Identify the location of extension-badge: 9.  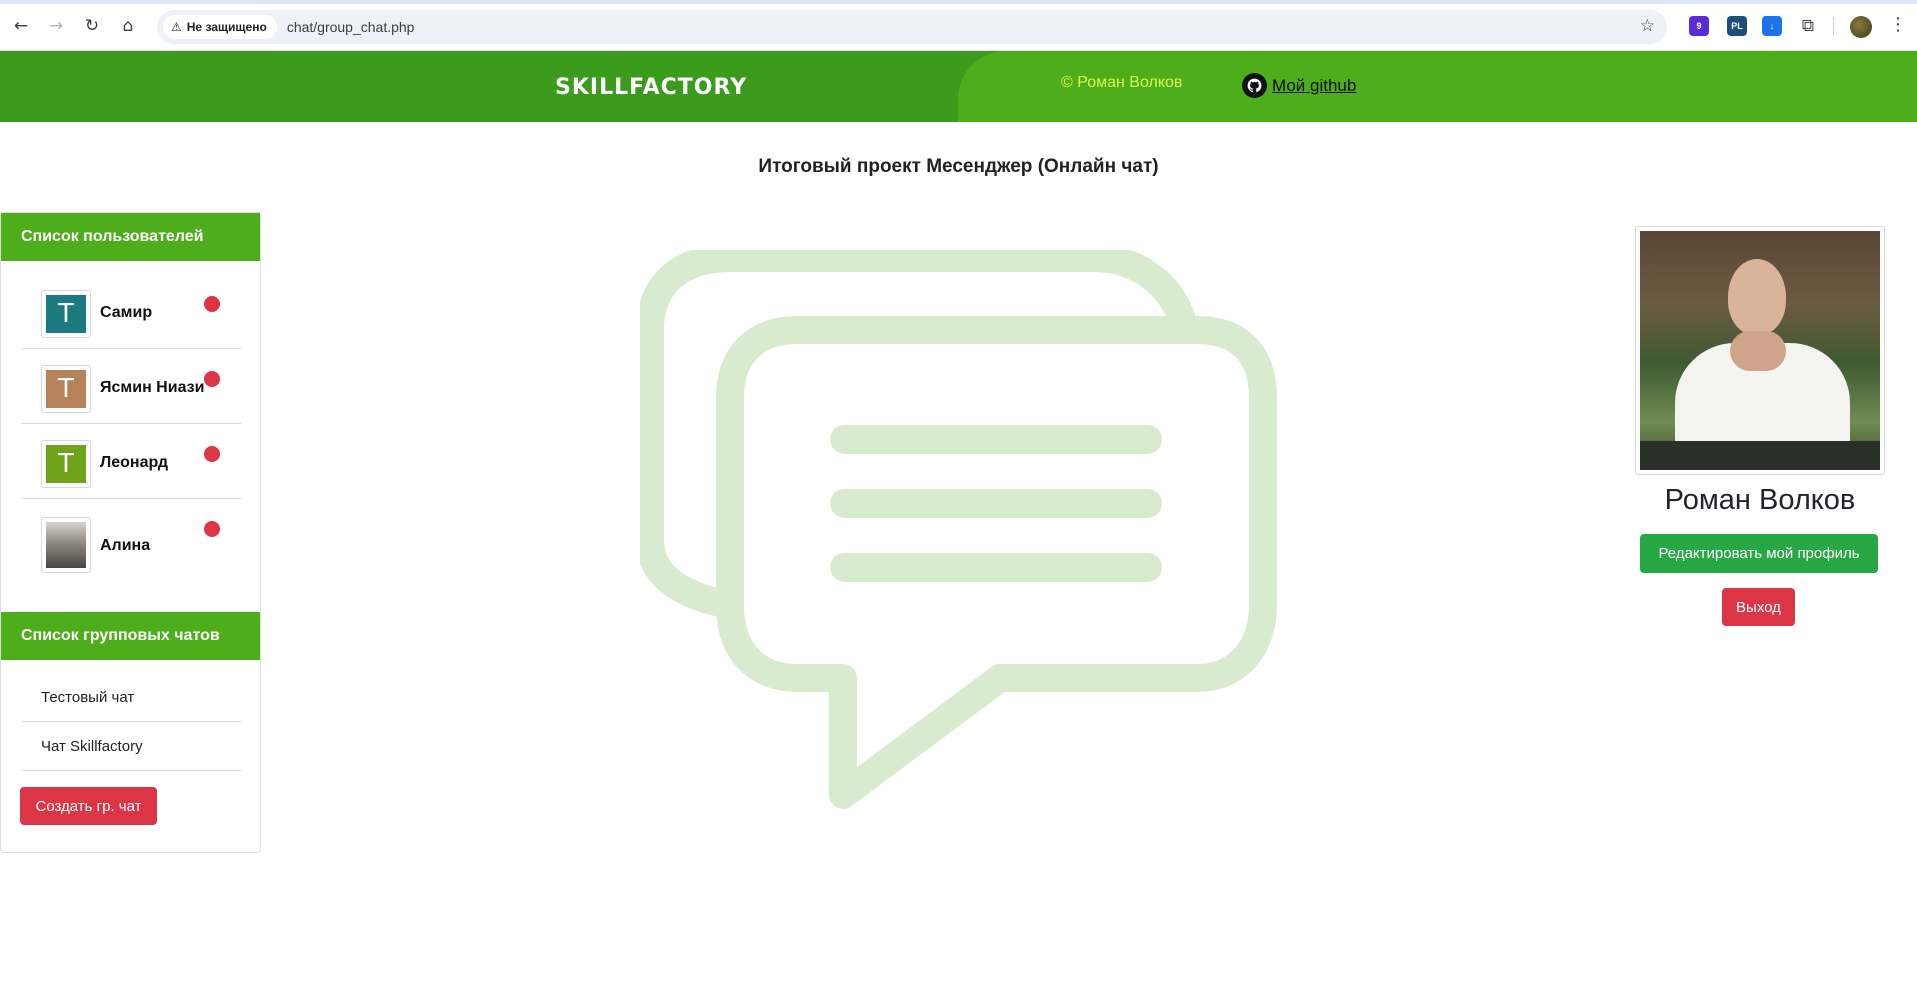
(1699, 26).